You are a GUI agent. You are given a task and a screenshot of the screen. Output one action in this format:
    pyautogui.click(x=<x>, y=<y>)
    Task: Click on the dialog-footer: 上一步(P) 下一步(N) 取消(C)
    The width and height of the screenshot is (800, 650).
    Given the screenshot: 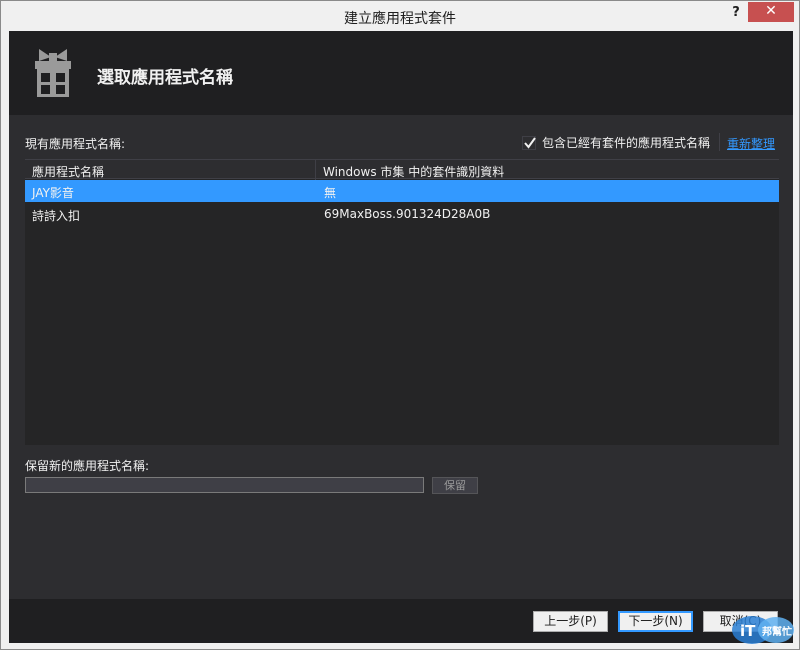 What is the action you would take?
    pyautogui.click(x=401, y=621)
    